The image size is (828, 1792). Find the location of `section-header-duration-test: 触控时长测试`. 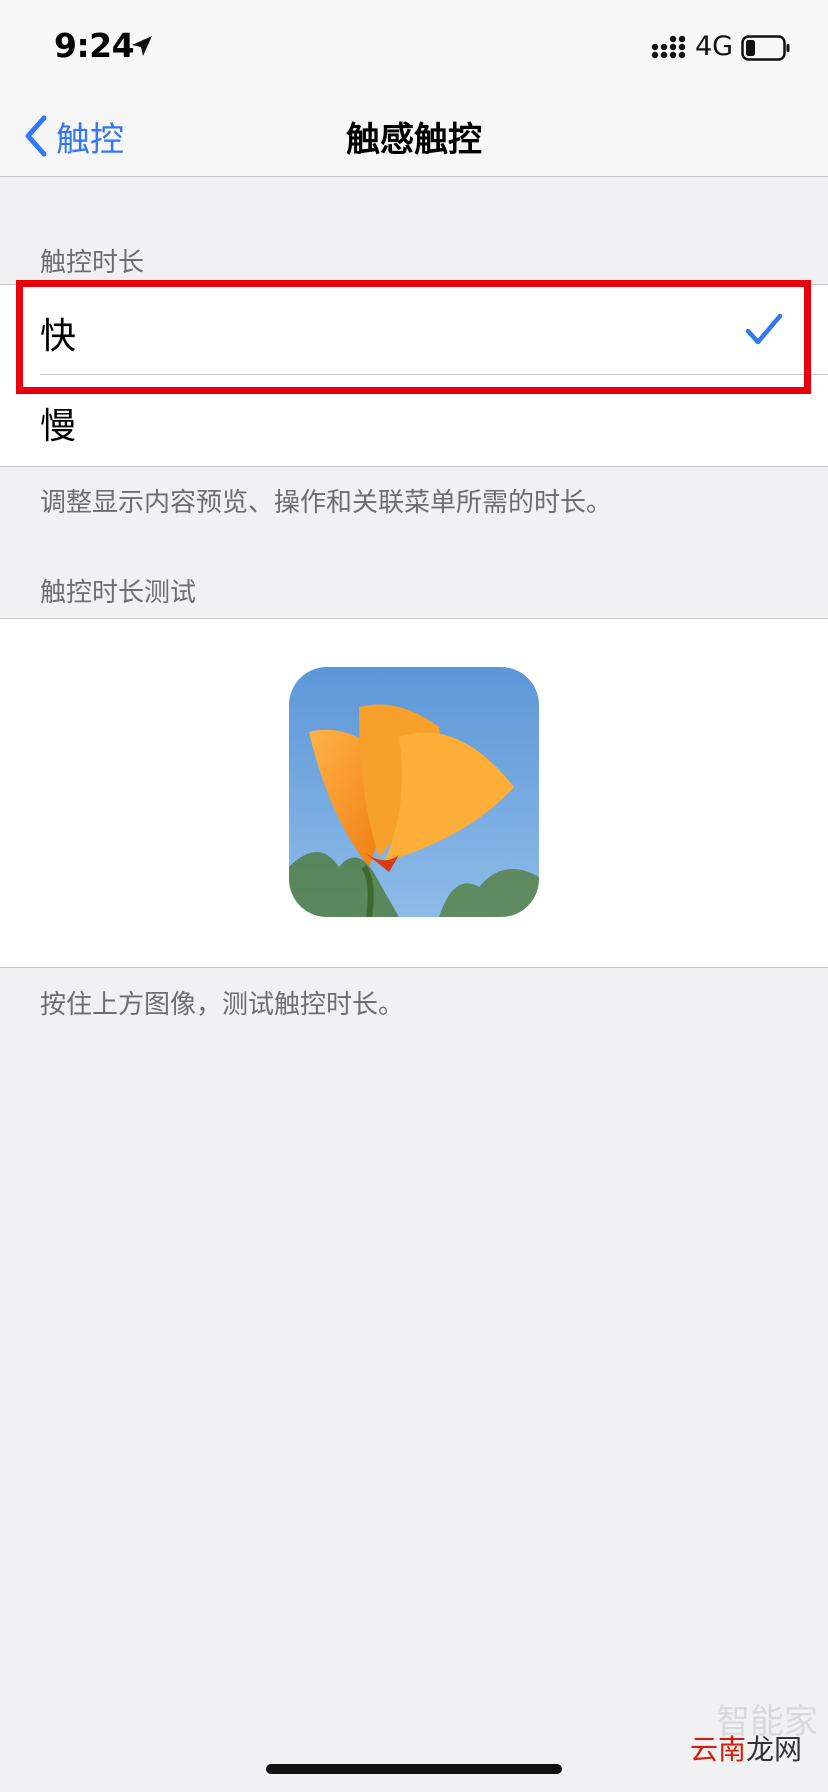

section-header-duration-test: 触控时长测试 is located at coordinates (118, 593).